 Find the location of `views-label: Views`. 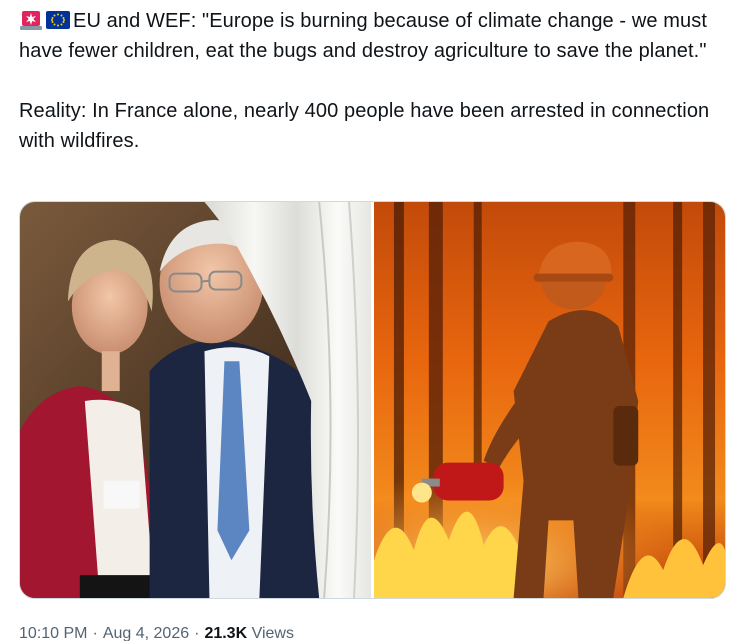

views-label: Views is located at coordinates (272, 633).